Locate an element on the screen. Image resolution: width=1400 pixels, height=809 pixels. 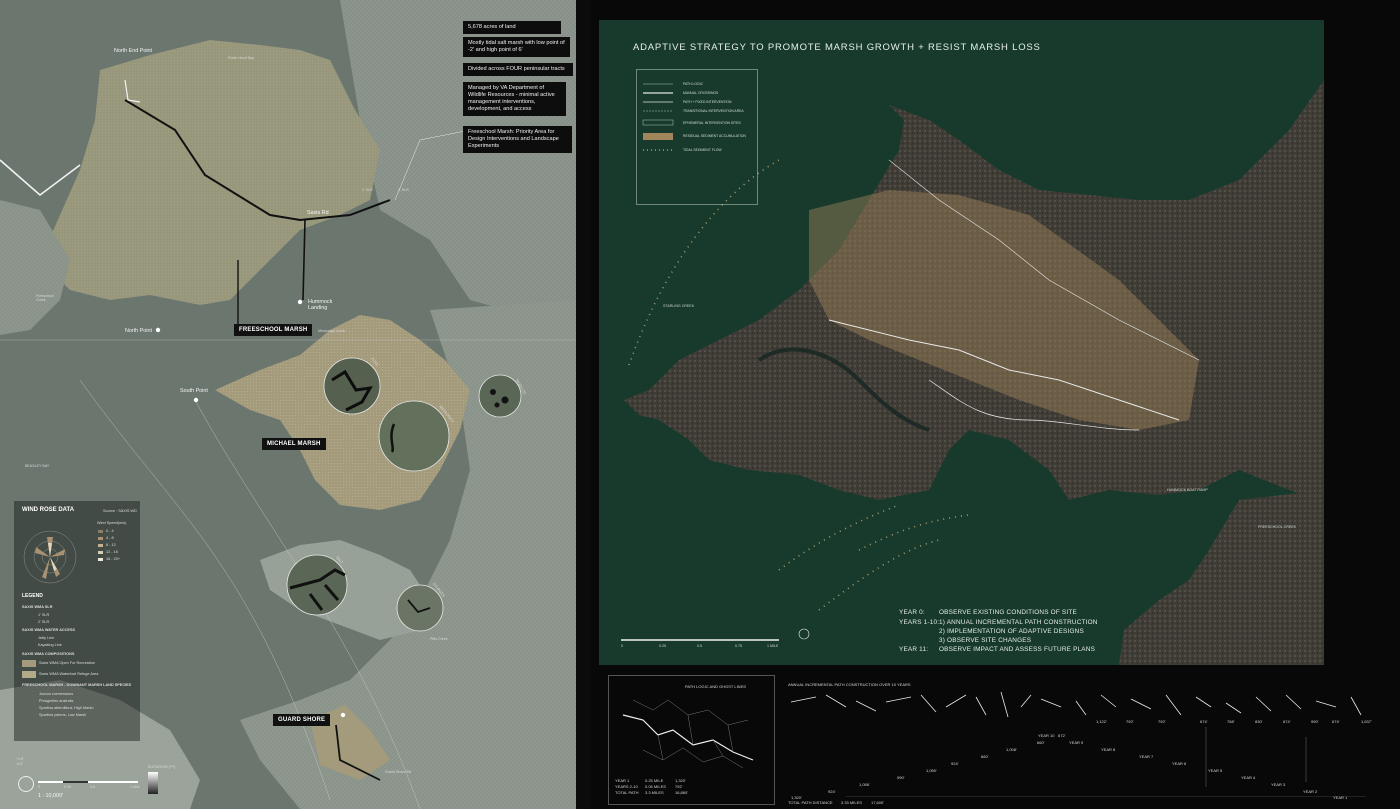
freeschool-marsh-tag: FREESCHOOL MARSH is located at coordinates (273, 330).